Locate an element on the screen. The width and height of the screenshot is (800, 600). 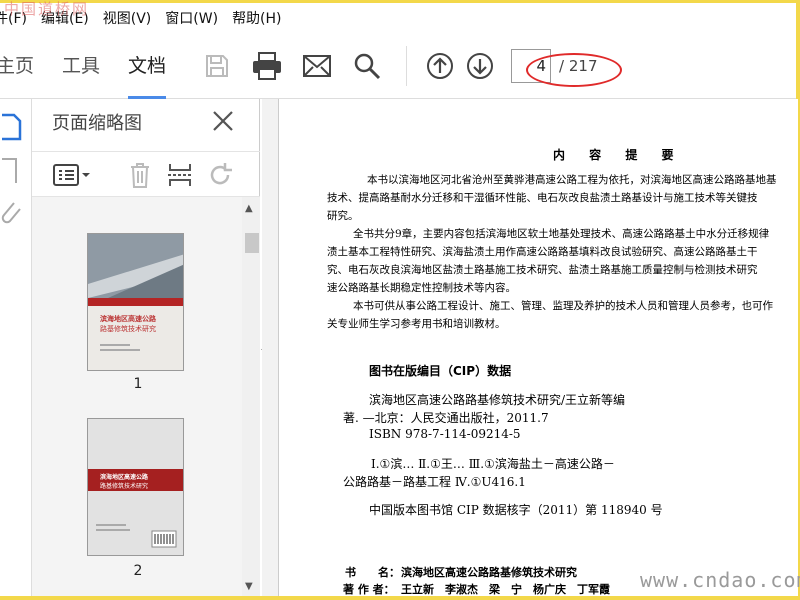
tab-tools: 工具 is located at coordinates (81, 66).